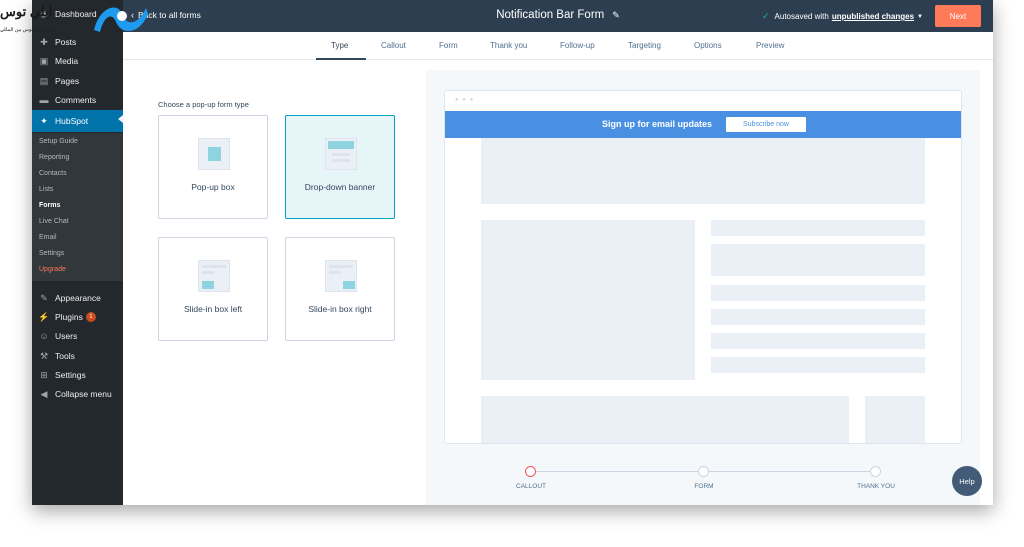 This screenshot has width=1024, height=547. What do you see at coordinates (121, 19) in the screenshot?
I see `logo-mark-icon` at bounding box center [121, 19].